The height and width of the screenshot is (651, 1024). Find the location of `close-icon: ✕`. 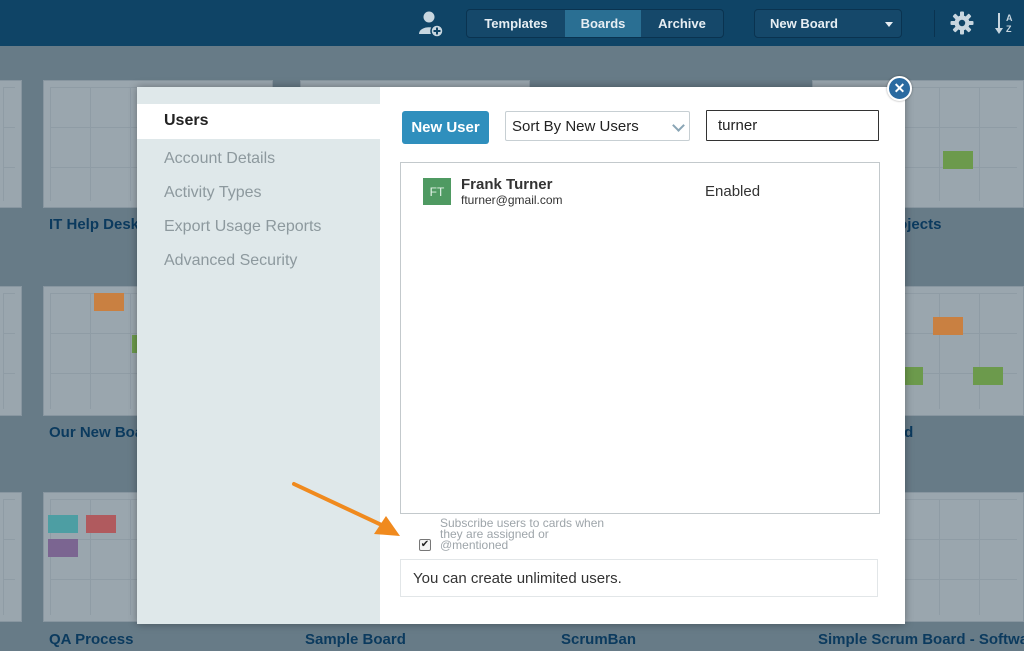

close-icon: ✕ is located at coordinates (899, 88).